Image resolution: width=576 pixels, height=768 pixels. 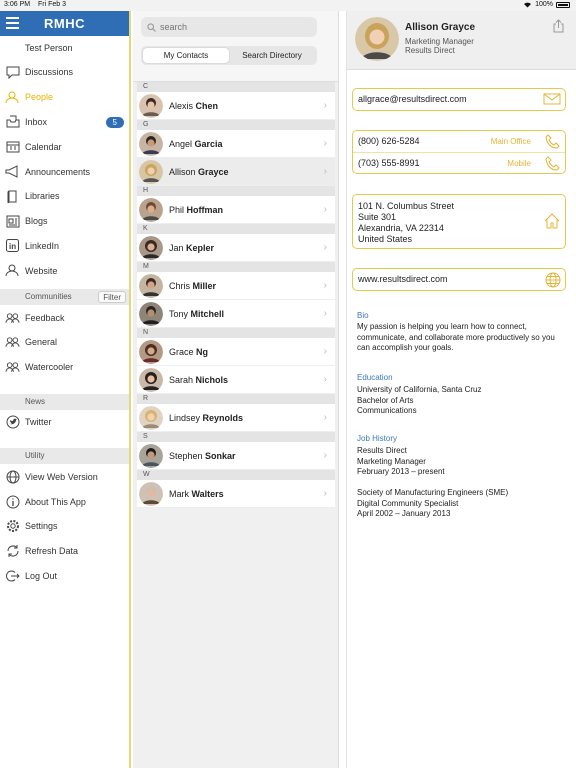 What do you see at coordinates (462, 483) in the screenshot?
I see `job-spacer` at bounding box center [462, 483].